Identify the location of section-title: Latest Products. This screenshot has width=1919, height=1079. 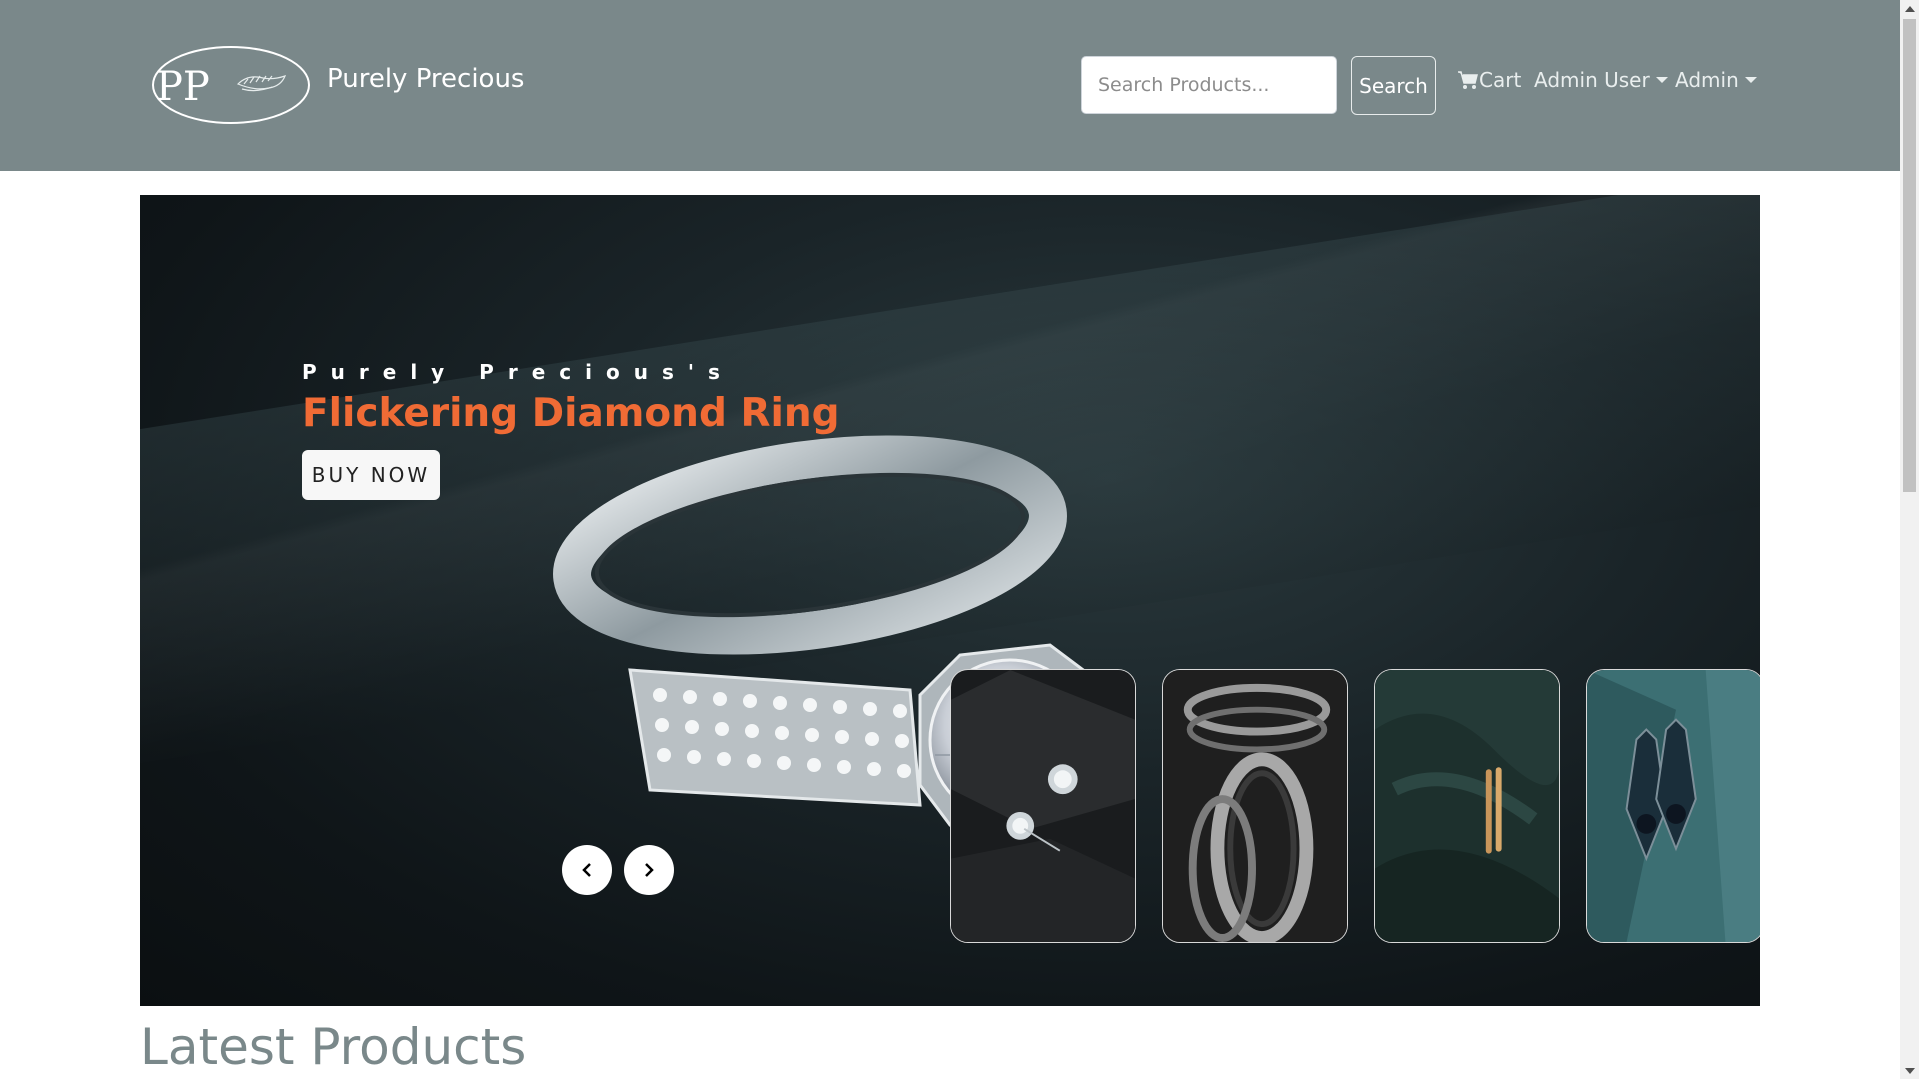
(333, 1047).